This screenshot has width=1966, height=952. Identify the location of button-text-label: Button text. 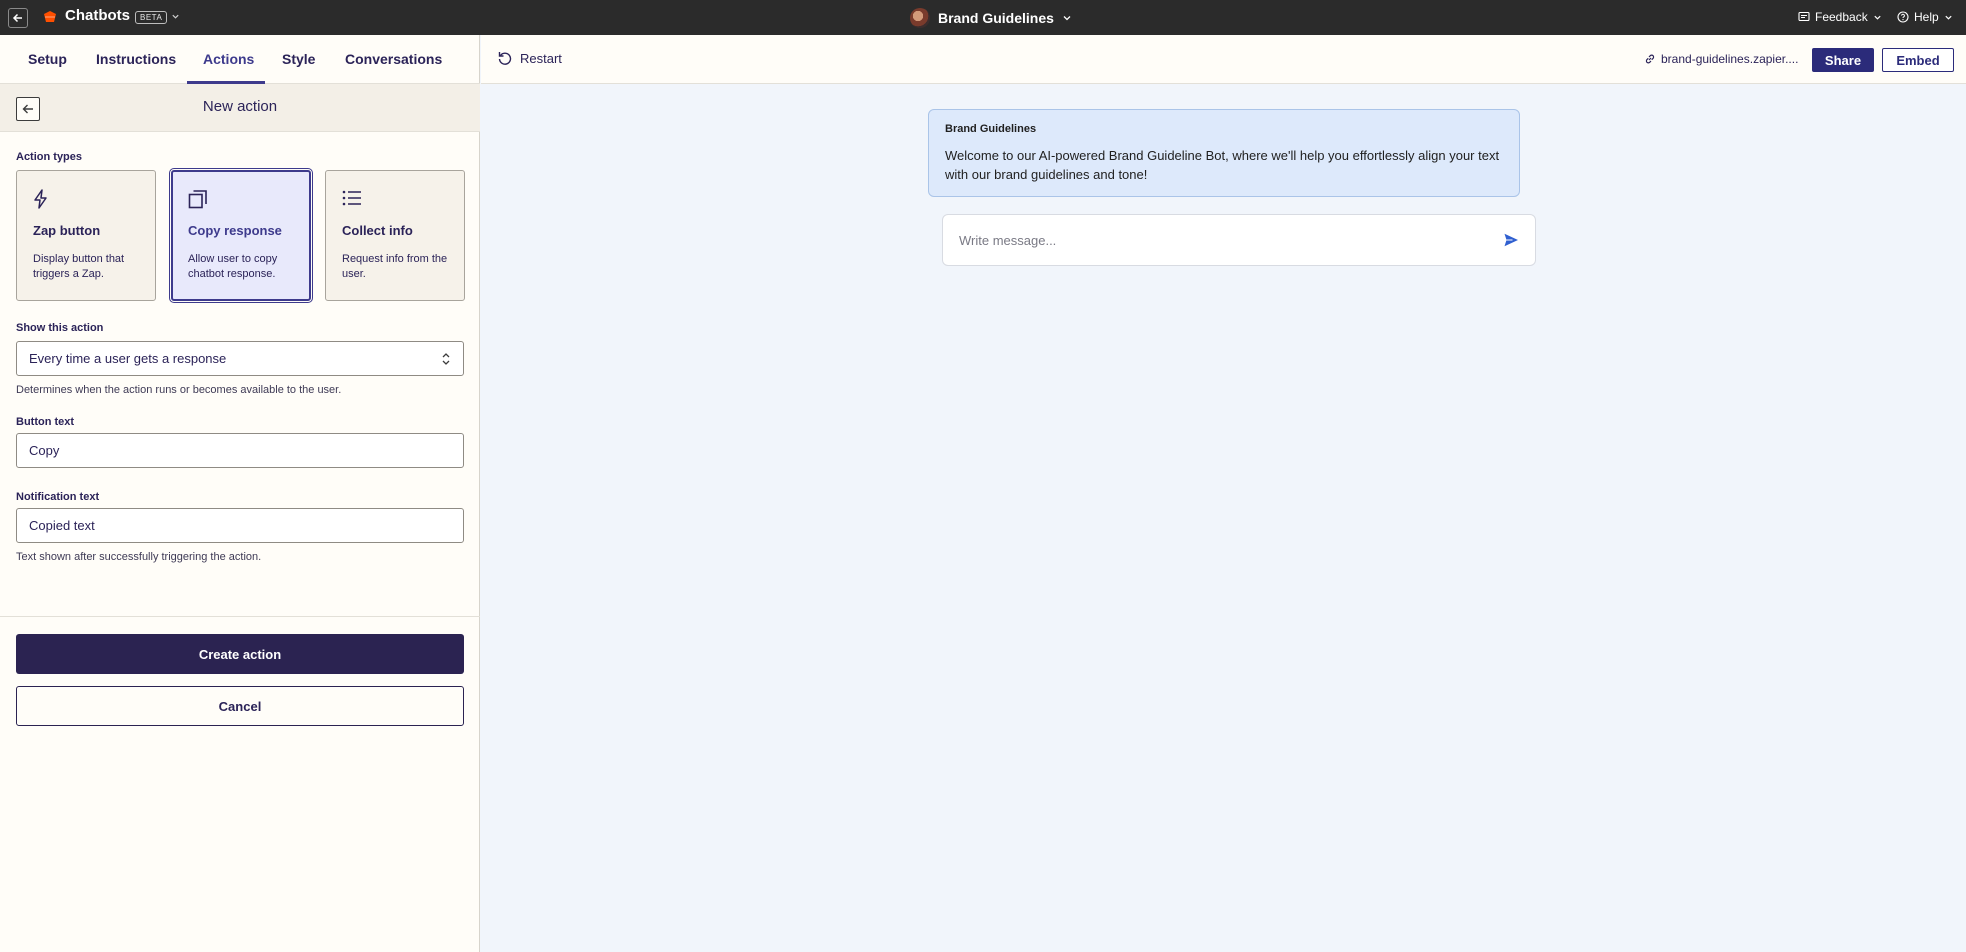
(45, 422).